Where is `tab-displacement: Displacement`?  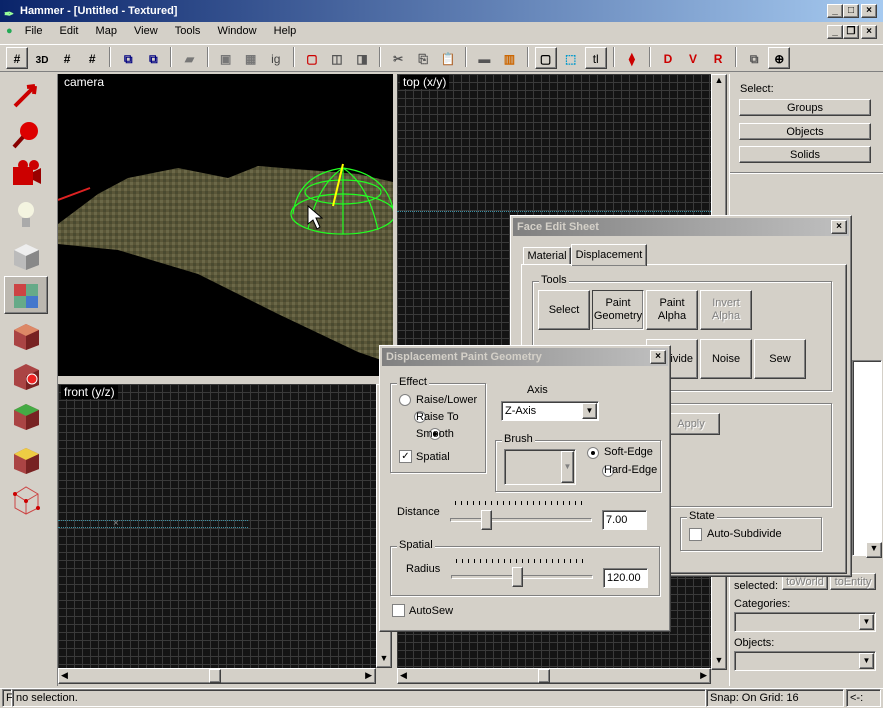 tab-displacement: Displacement is located at coordinates (609, 255).